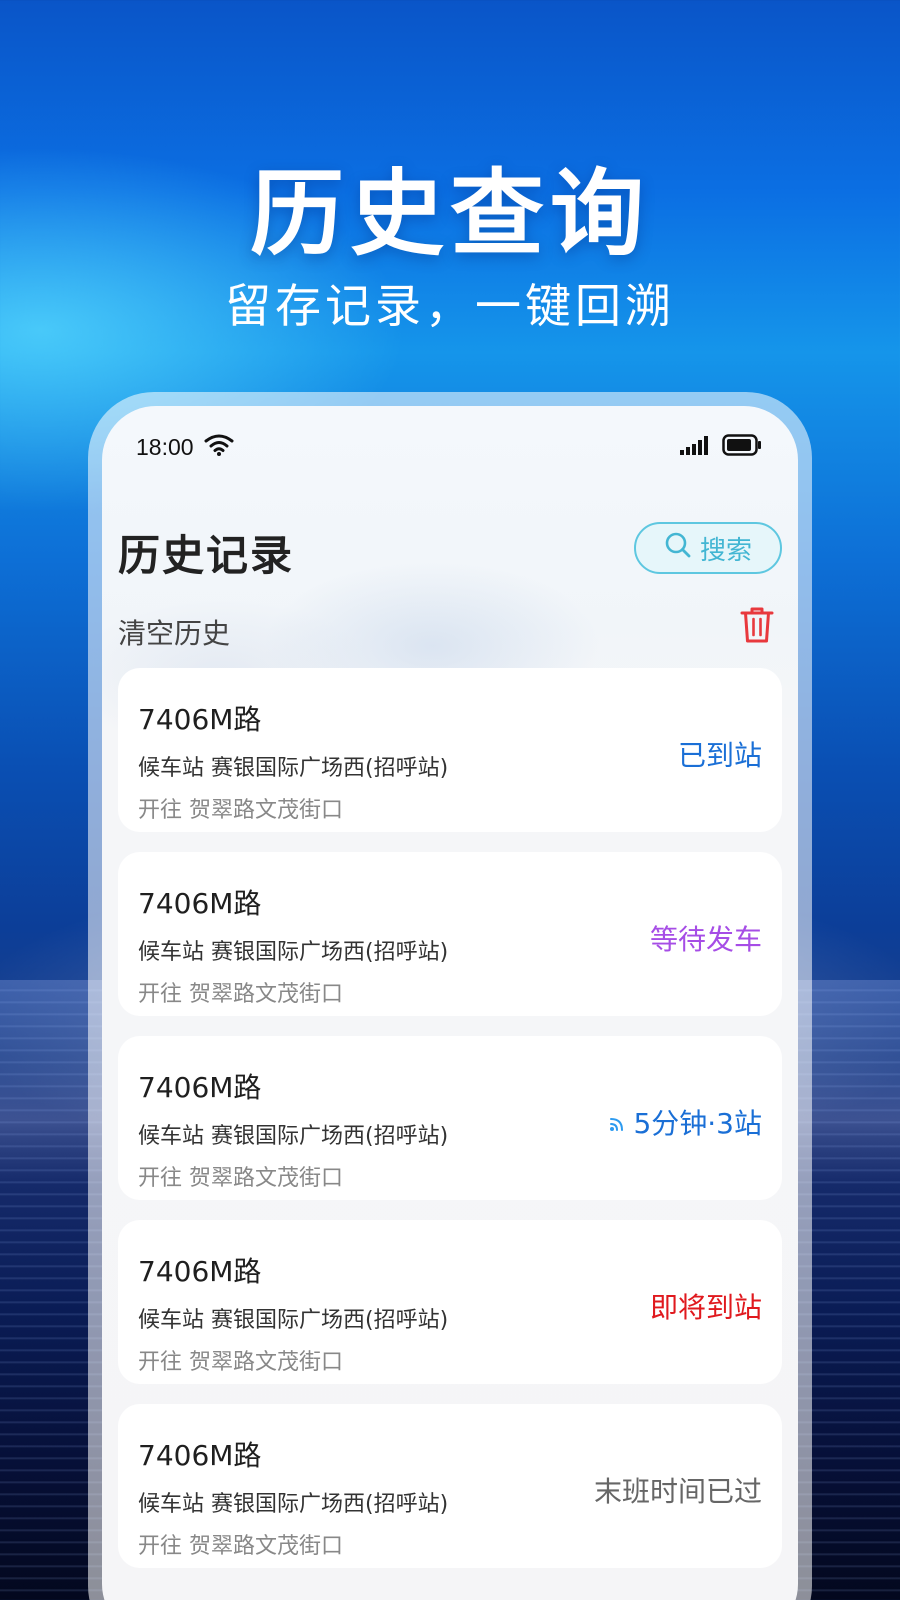 The height and width of the screenshot is (1600, 900). I want to click on arrival-status: 已到站, so click(720, 754).